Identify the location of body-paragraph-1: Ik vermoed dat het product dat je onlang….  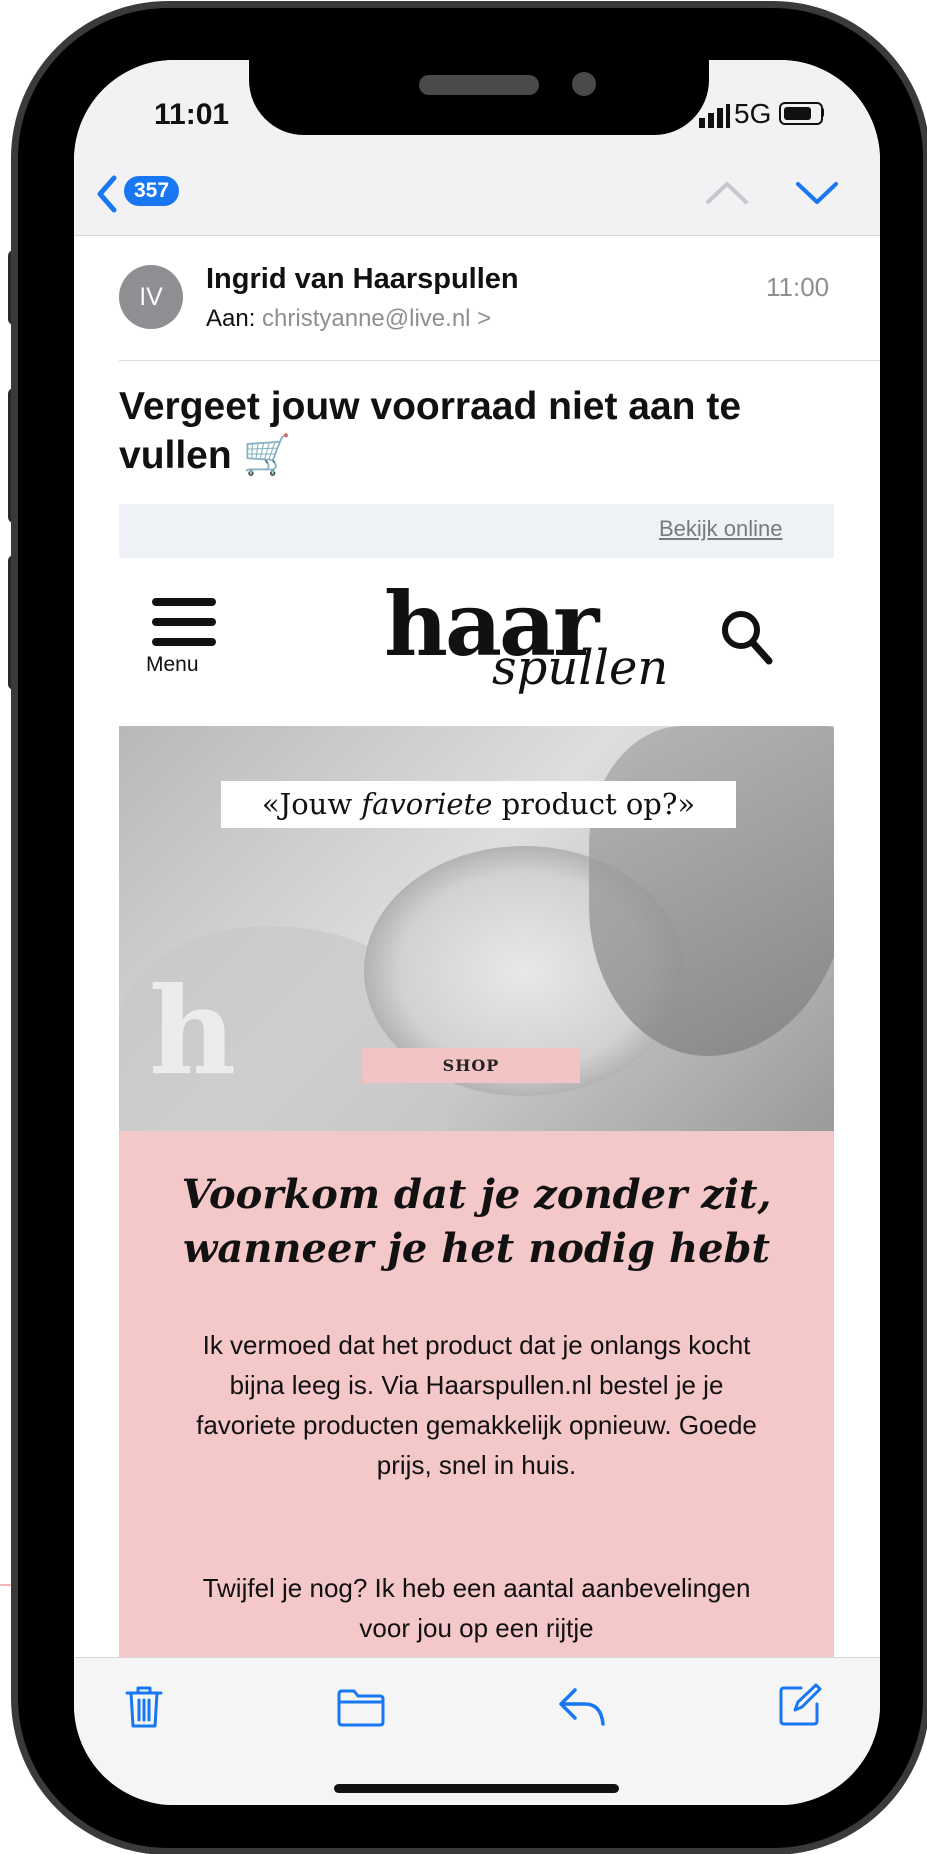
(476, 1405).